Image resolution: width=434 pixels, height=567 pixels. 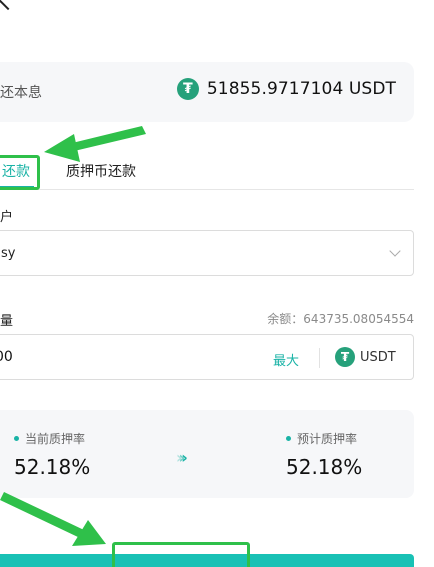 I want to click on repayment-amount: 51855.9717104 USDT, so click(x=301, y=89).